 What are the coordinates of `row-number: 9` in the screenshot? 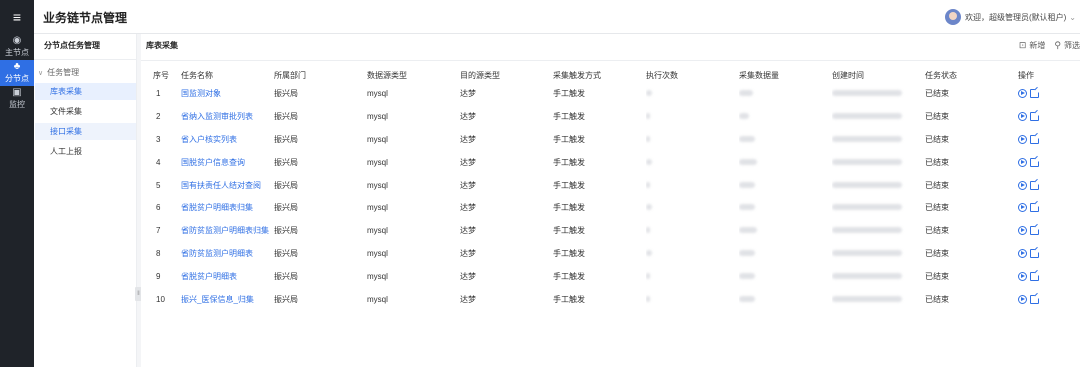 It's located at (158, 277).